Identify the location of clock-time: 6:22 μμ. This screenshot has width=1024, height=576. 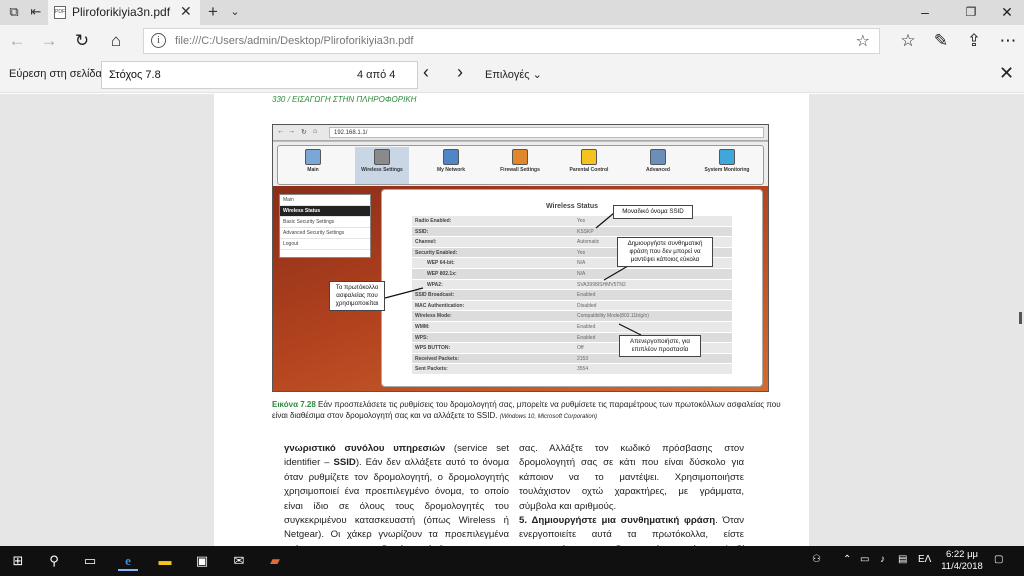
(962, 554).